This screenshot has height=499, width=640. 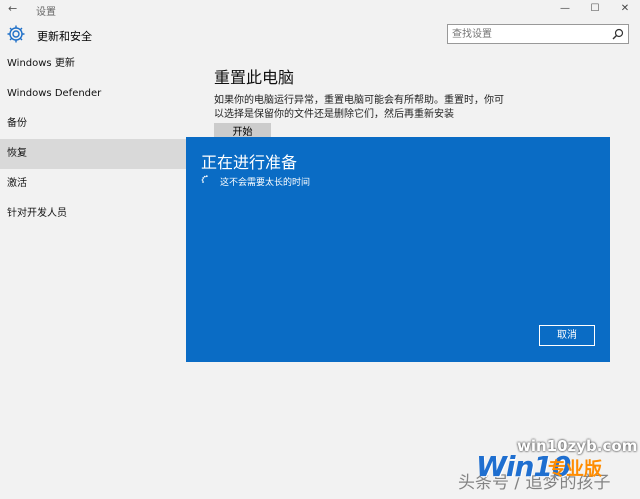 I want to click on close-button: ✕, so click(x=625, y=9).